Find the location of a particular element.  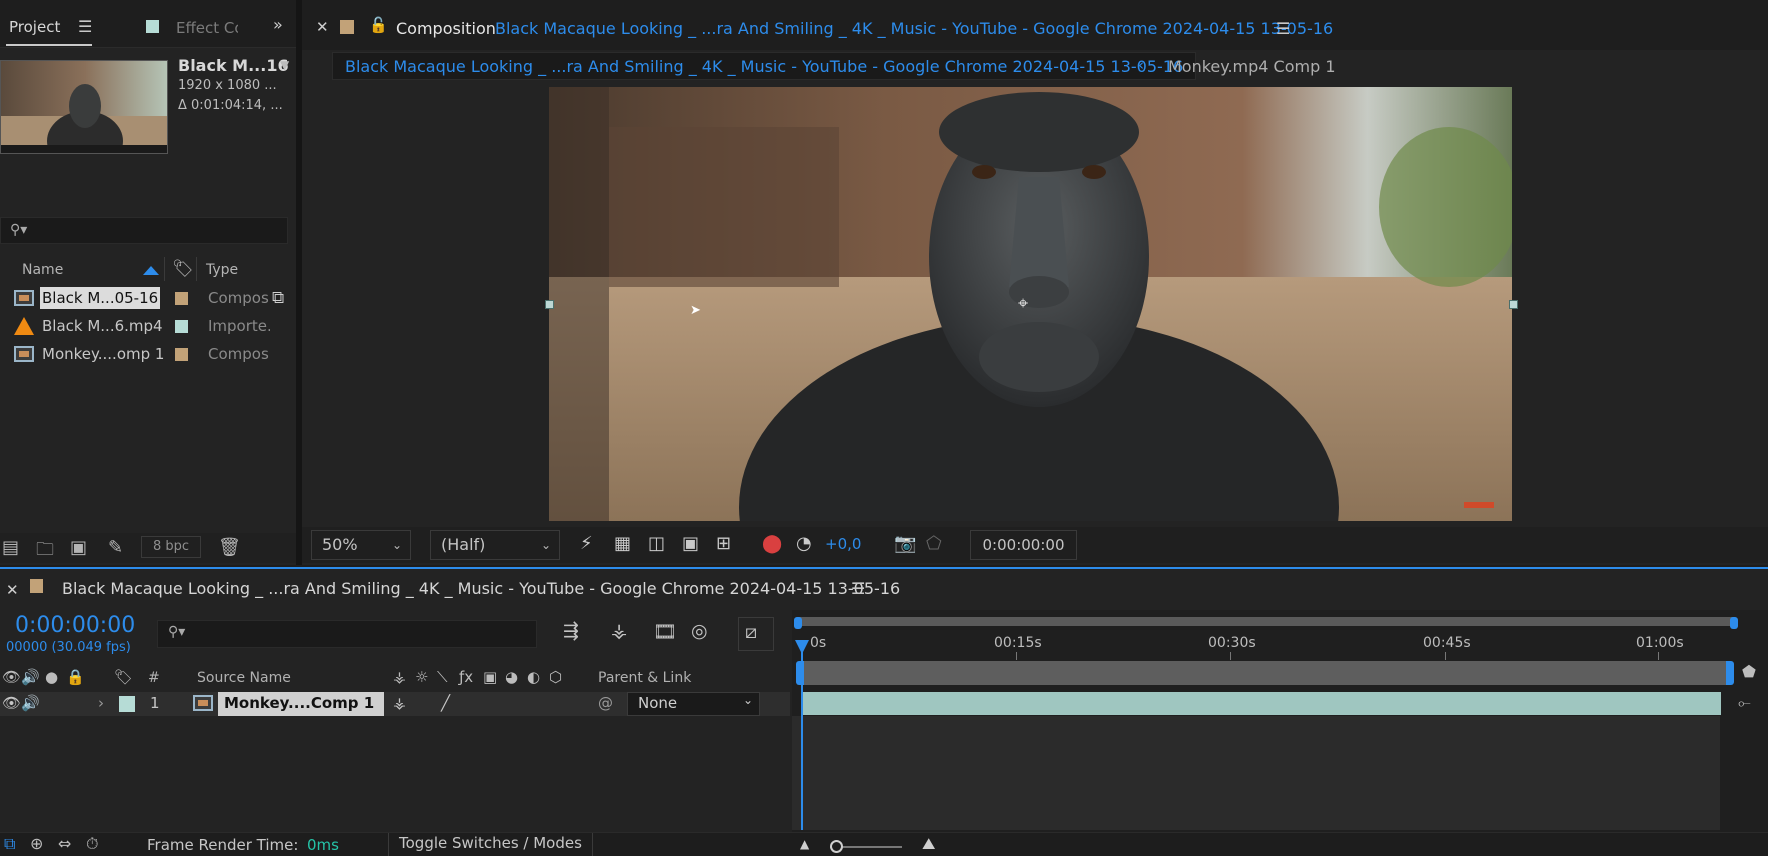

frame-blending-icon: ◎ is located at coordinates (699, 631).